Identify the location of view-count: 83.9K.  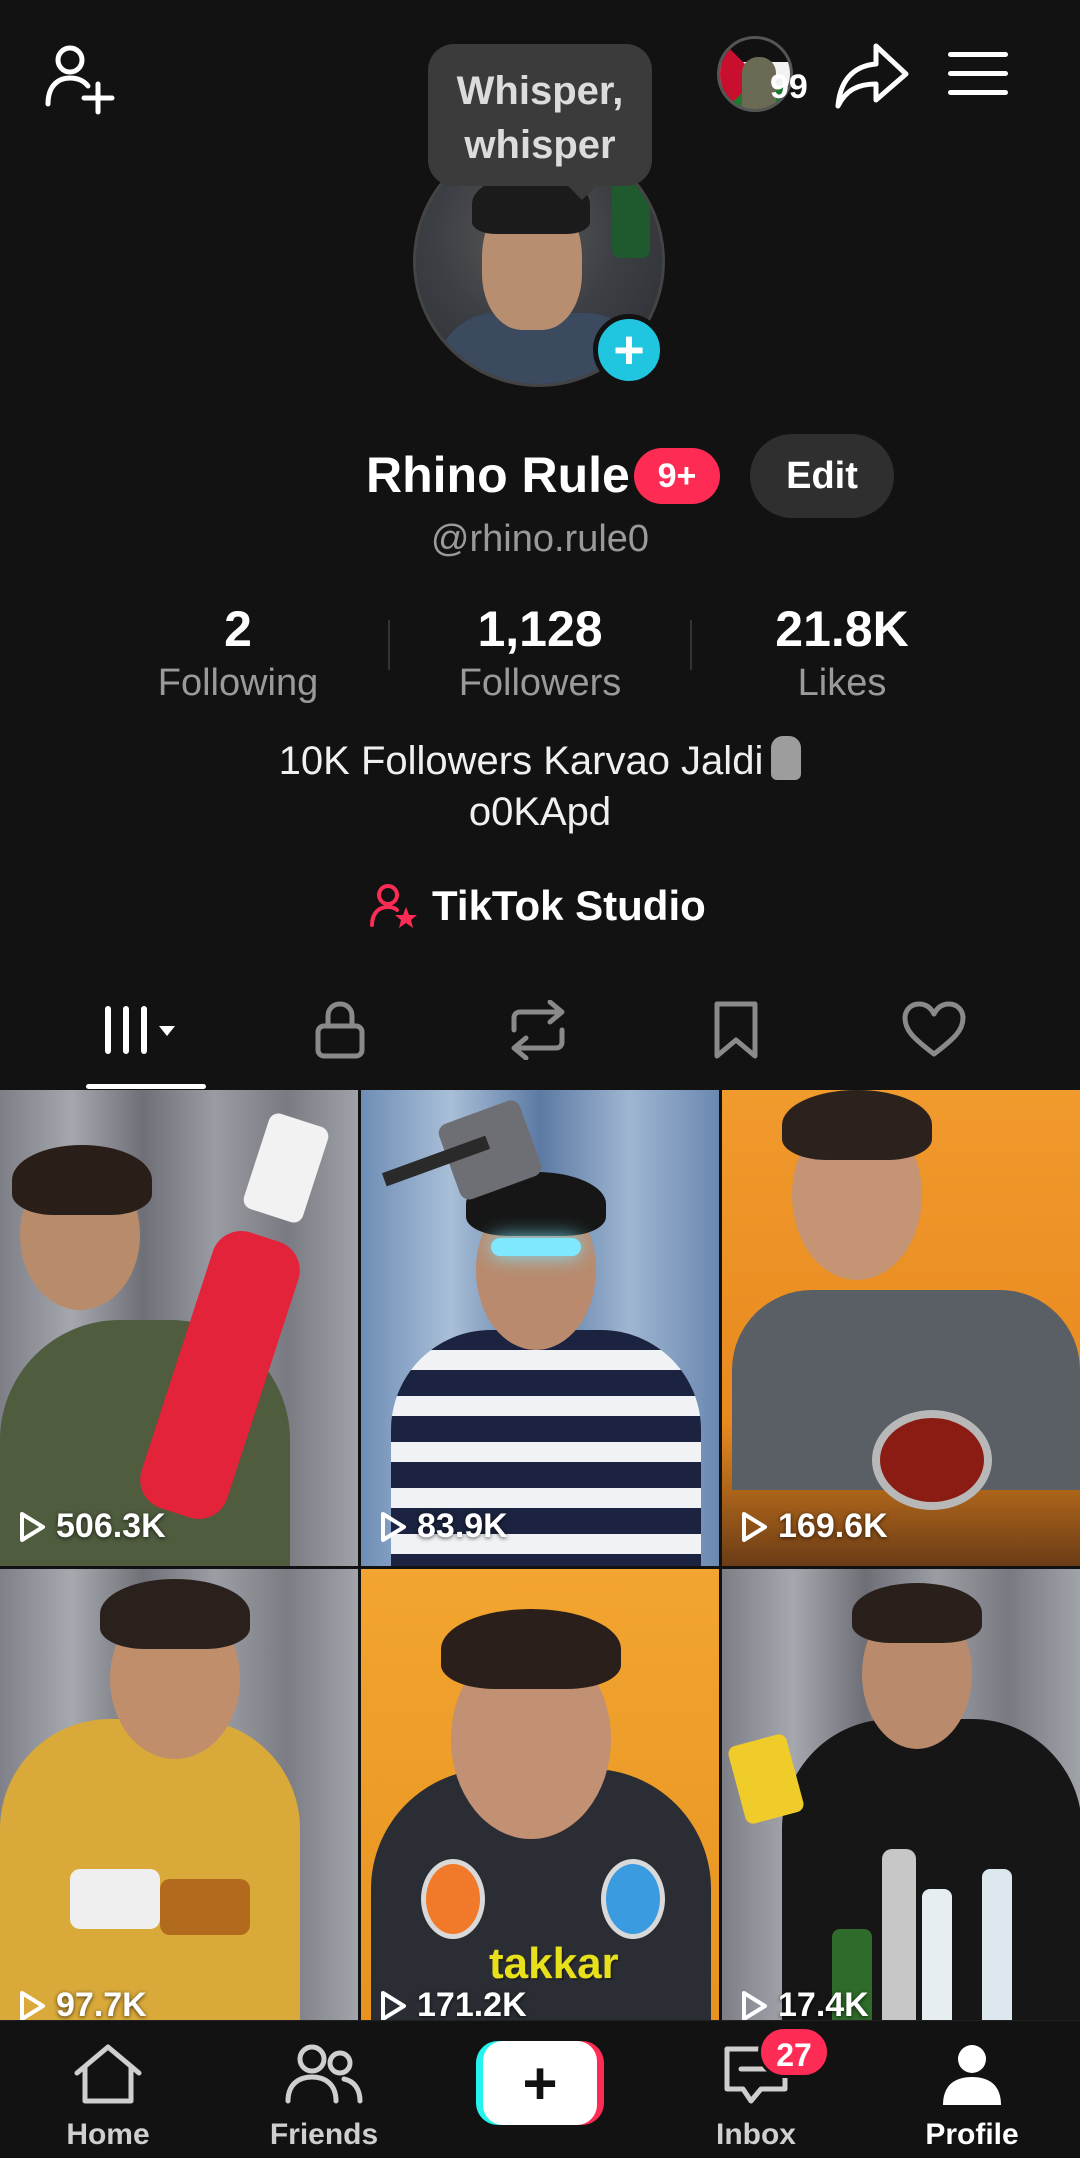
(443, 1526).